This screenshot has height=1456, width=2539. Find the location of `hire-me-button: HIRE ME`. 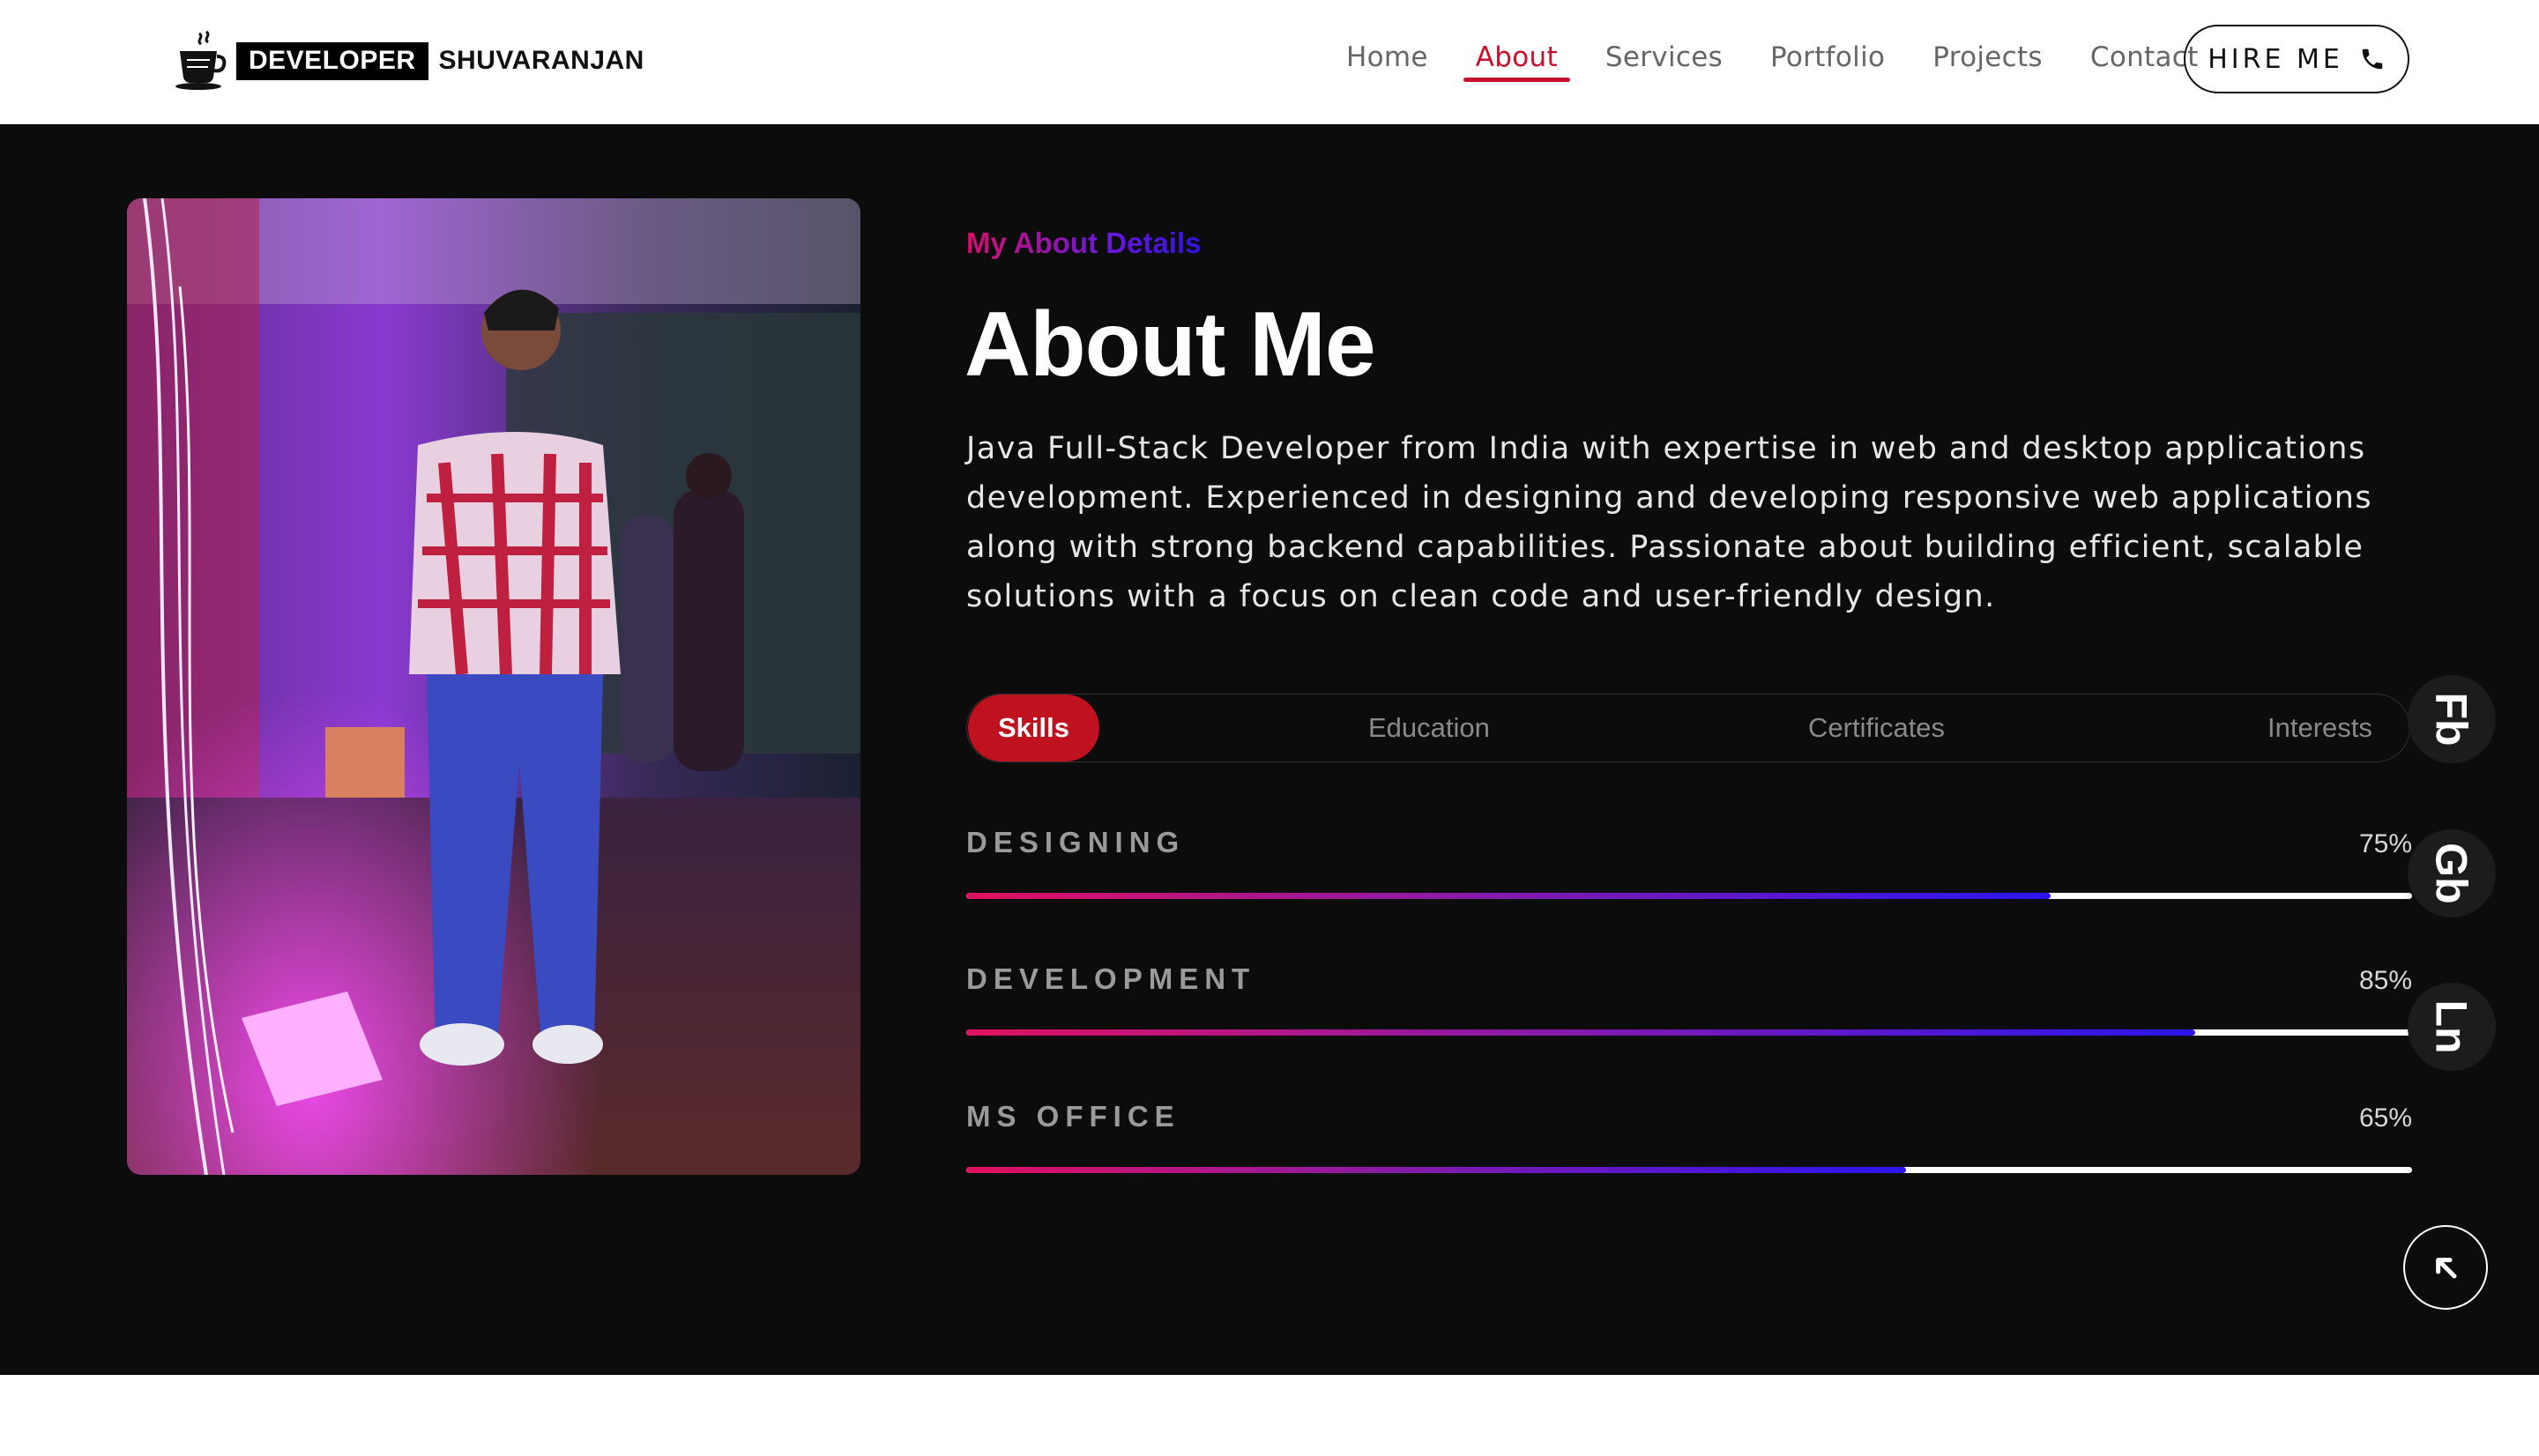

hire-me-button: HIRE ME is located at coordinates (2296, 59).